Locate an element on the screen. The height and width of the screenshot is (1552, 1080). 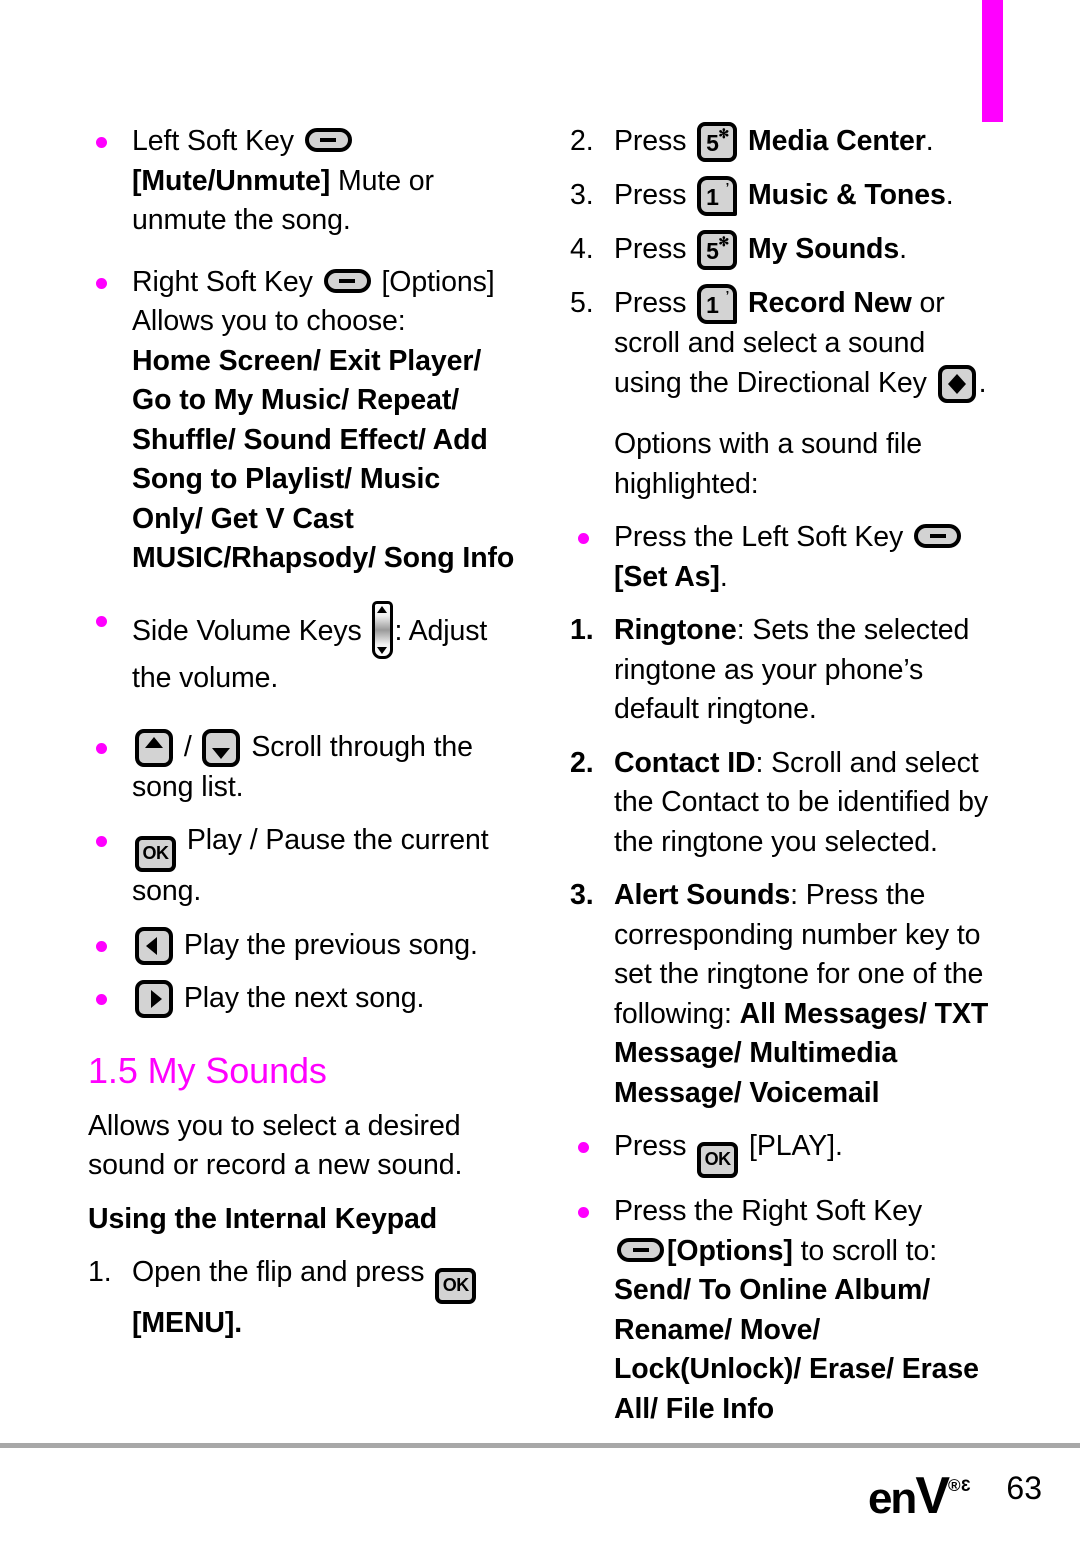
logo-reversed-three: 3 is located at coordinates (965, 1485).